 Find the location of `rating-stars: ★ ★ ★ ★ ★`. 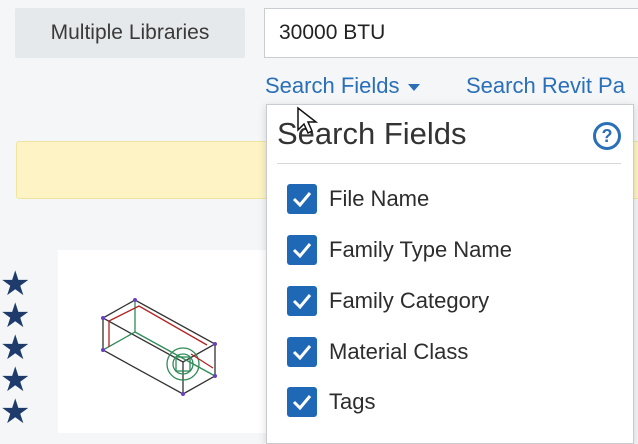

rating-stars: ★ ★ ★ ★ ★ is located at coordinates (18, 348).